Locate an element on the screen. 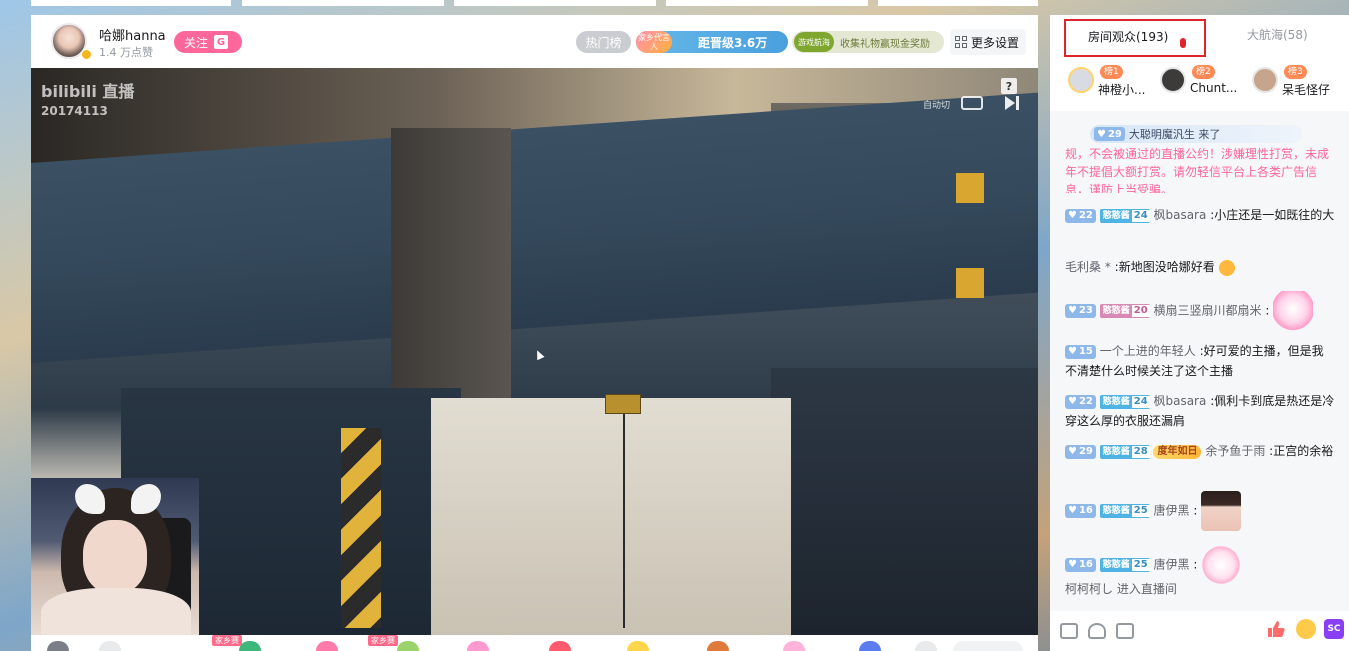  chat-message: ♥ 16 憨憨酱 25 唐伊黑 : is located at coordinates (1200, 511).